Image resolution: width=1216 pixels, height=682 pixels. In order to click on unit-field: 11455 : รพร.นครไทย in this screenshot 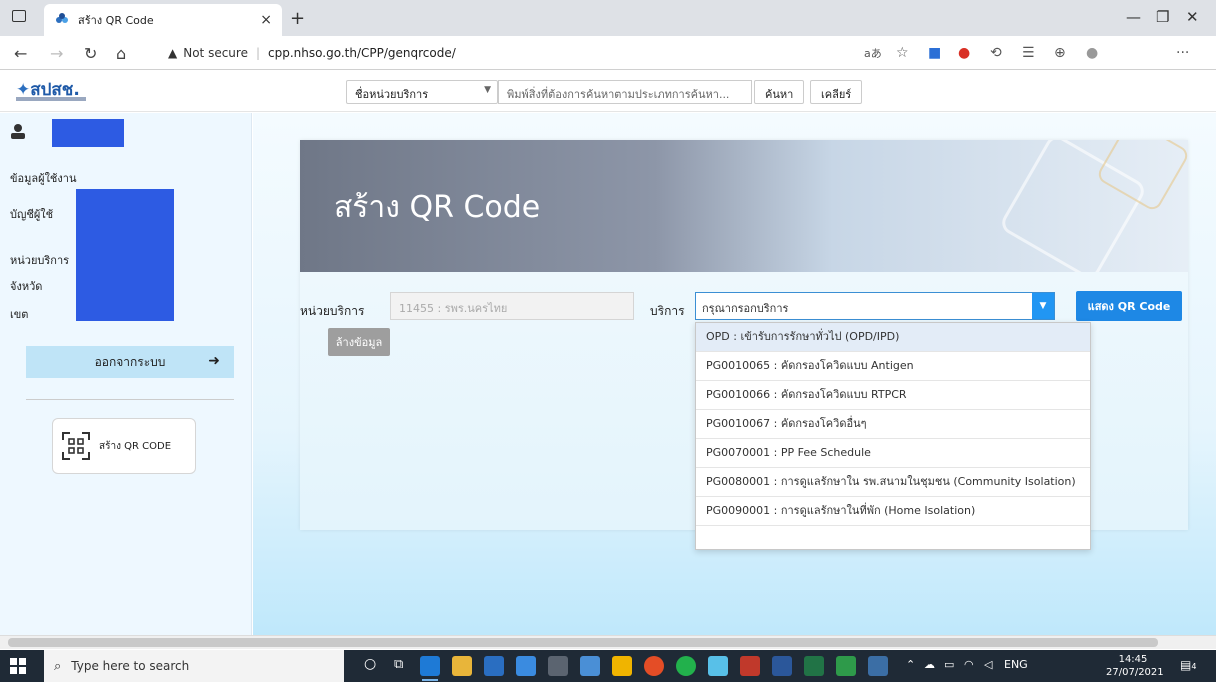, I will do `click(512, 306)`.